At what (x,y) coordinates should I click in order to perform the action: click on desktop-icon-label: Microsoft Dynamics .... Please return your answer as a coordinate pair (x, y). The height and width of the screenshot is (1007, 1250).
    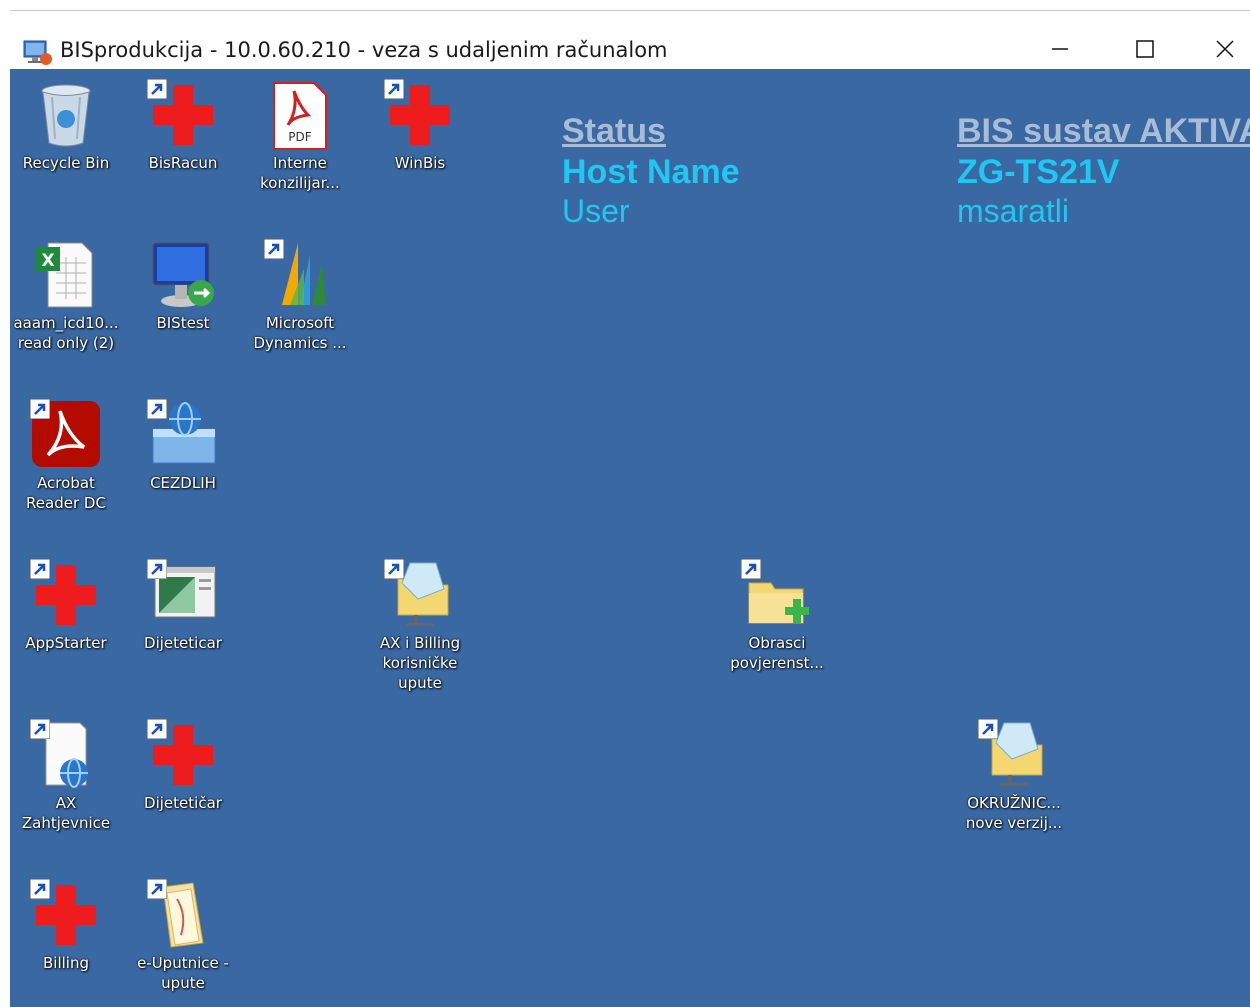
    Looking at the image, I should click on (300, 333).